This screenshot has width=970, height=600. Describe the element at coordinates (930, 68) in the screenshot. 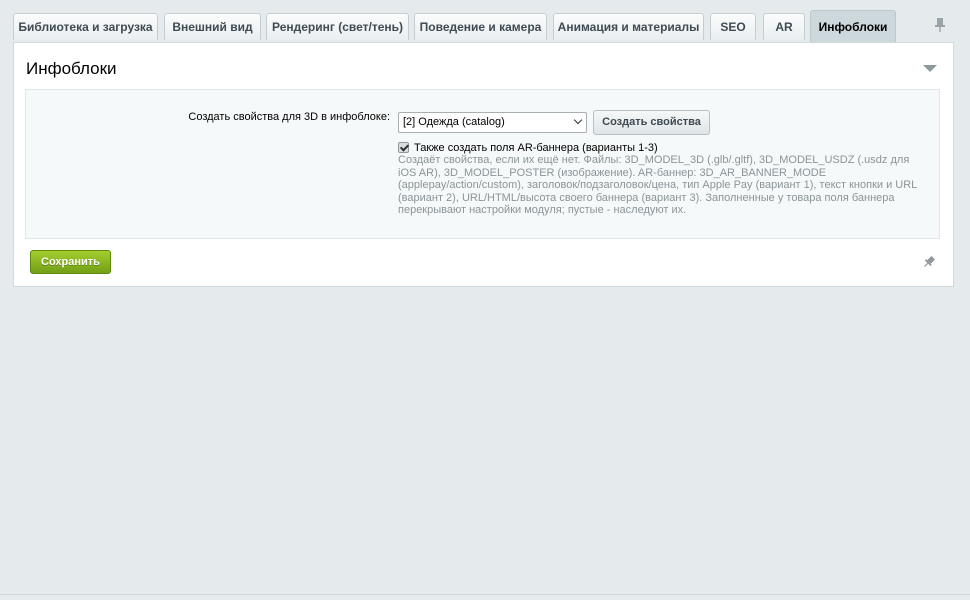

I see `collapse-arrow-icon` at that location.